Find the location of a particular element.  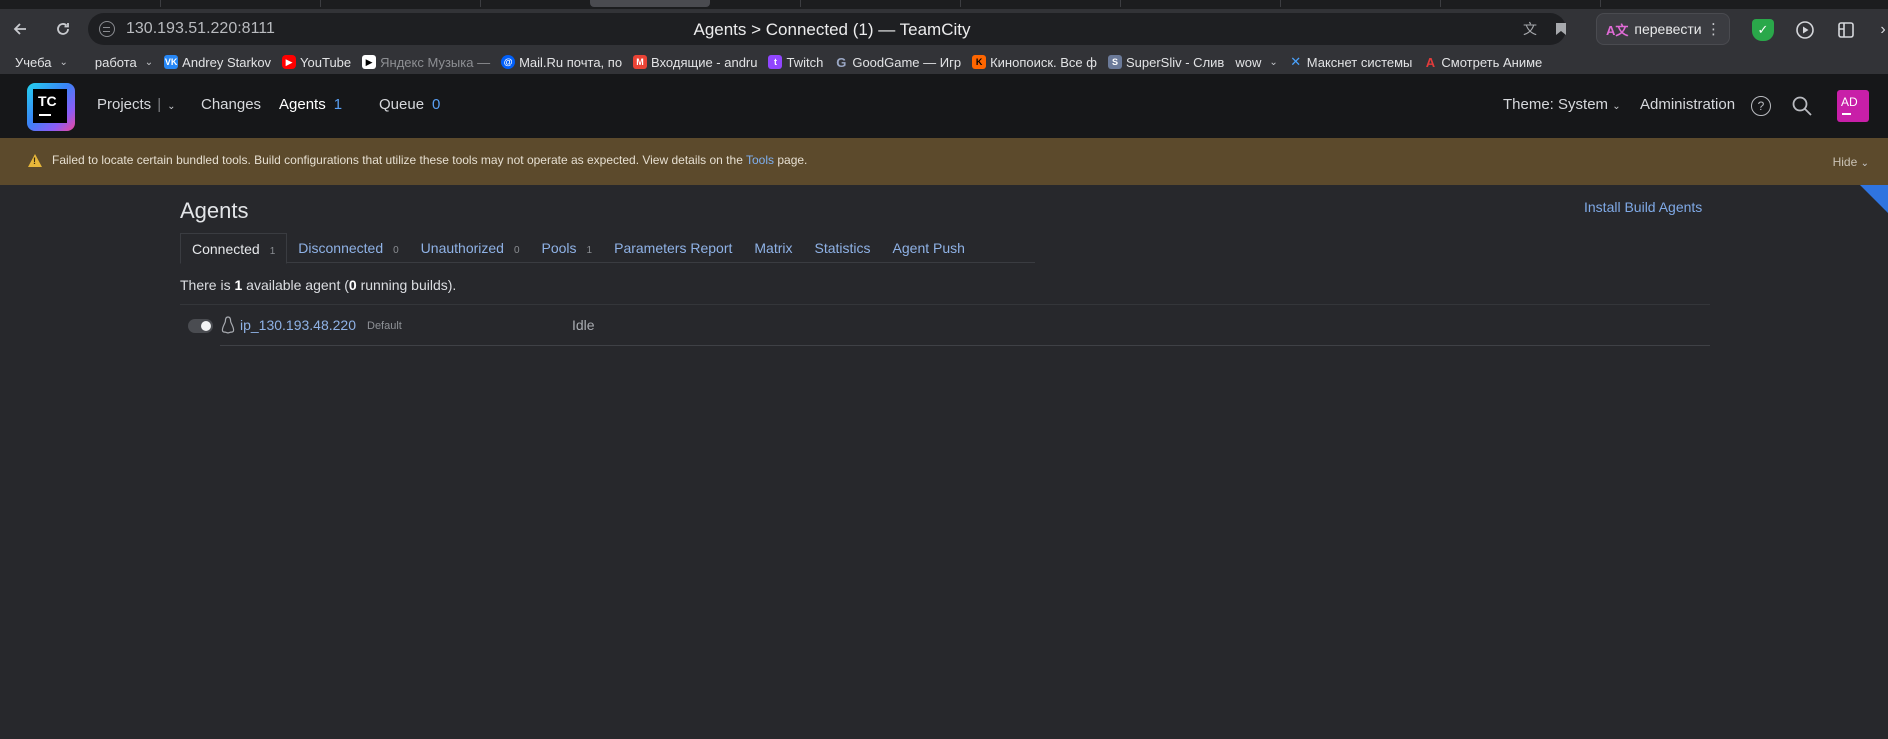

reload-icon is located at coordinates (63, 29).